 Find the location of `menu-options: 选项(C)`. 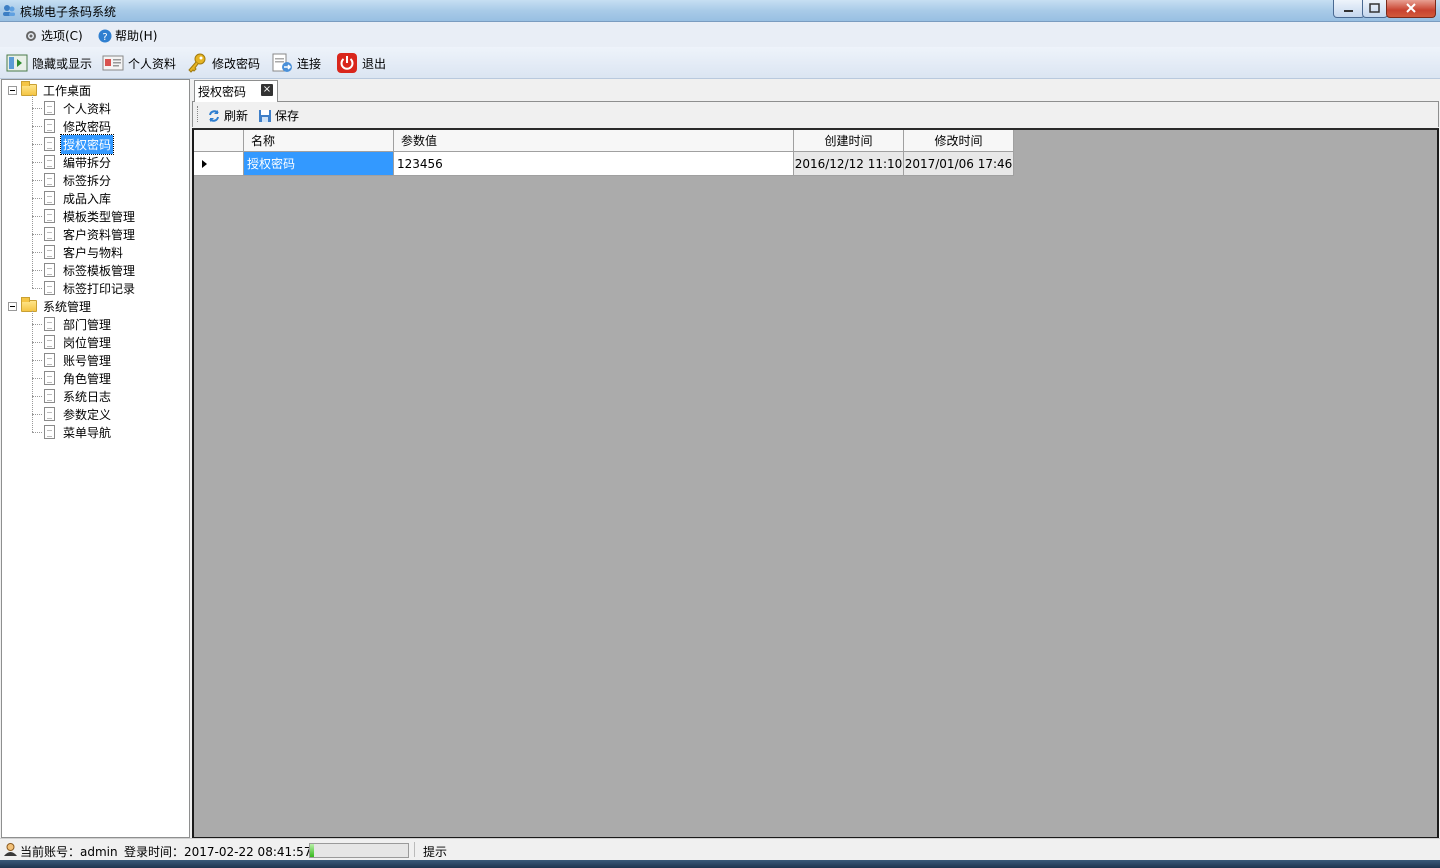

menu-options: 选项(C) is located at coordinates (53, 35).